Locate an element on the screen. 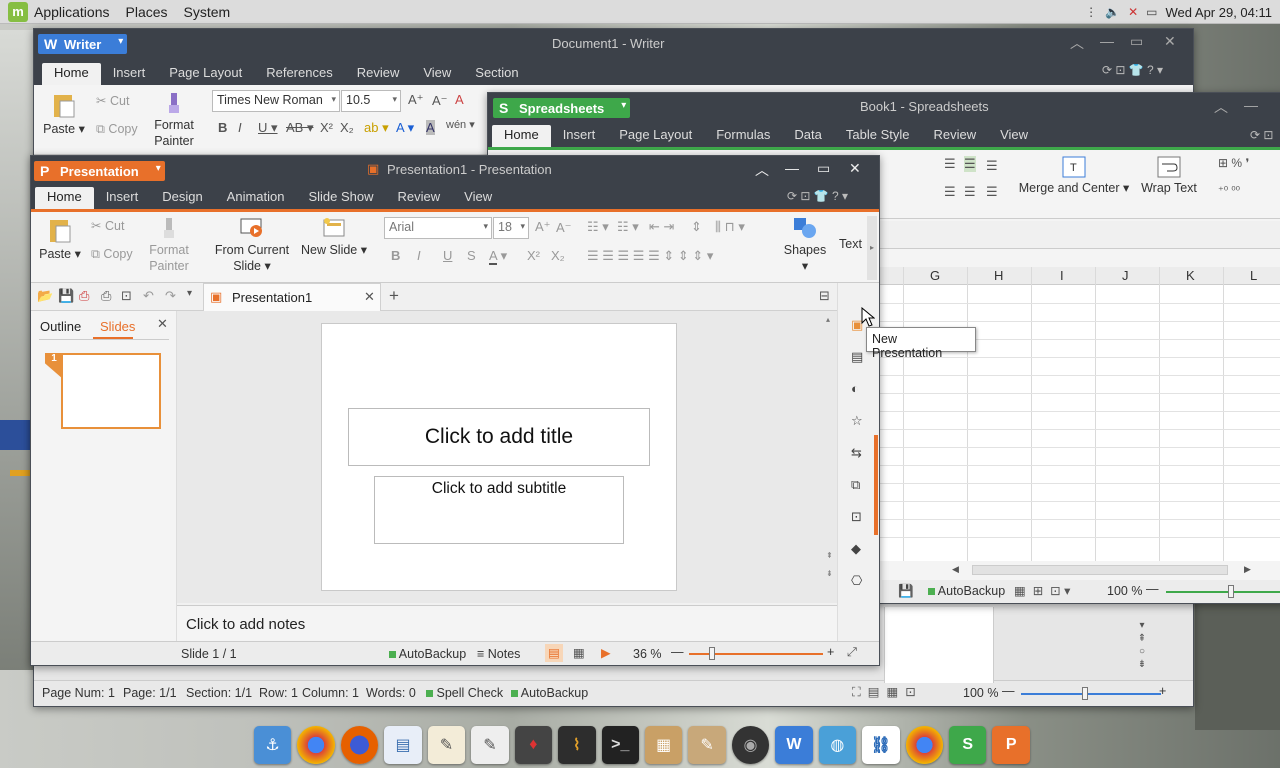 This screenshot has height=768, width=1280. clear-format-icon: A is located at coordinates (459, 99).